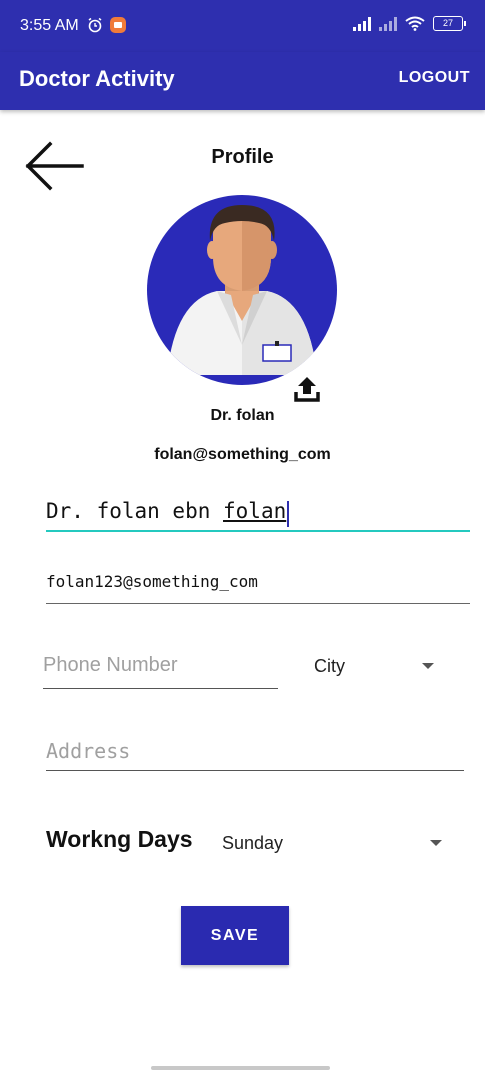 The image size is (485, 1080). I want to click on doctor-avatar-icon, so click(242, 290).